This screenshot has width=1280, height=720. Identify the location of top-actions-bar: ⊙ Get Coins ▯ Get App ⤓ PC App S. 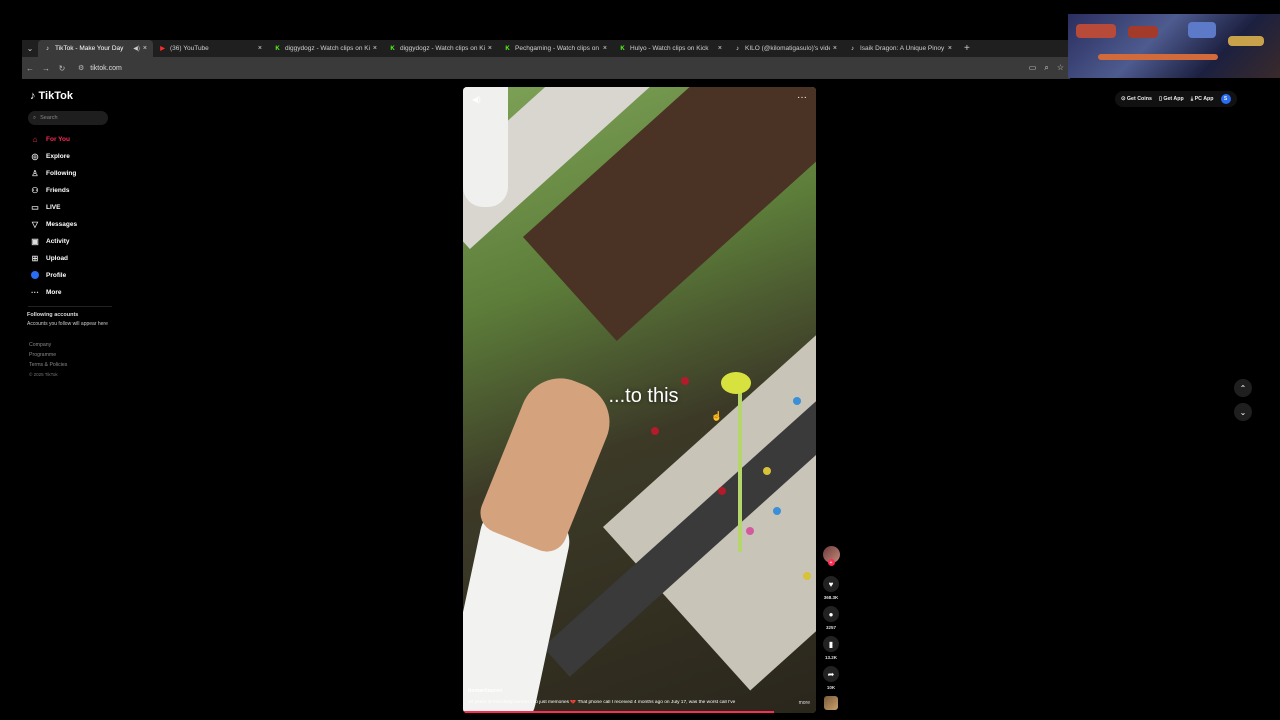
(1176, 99).